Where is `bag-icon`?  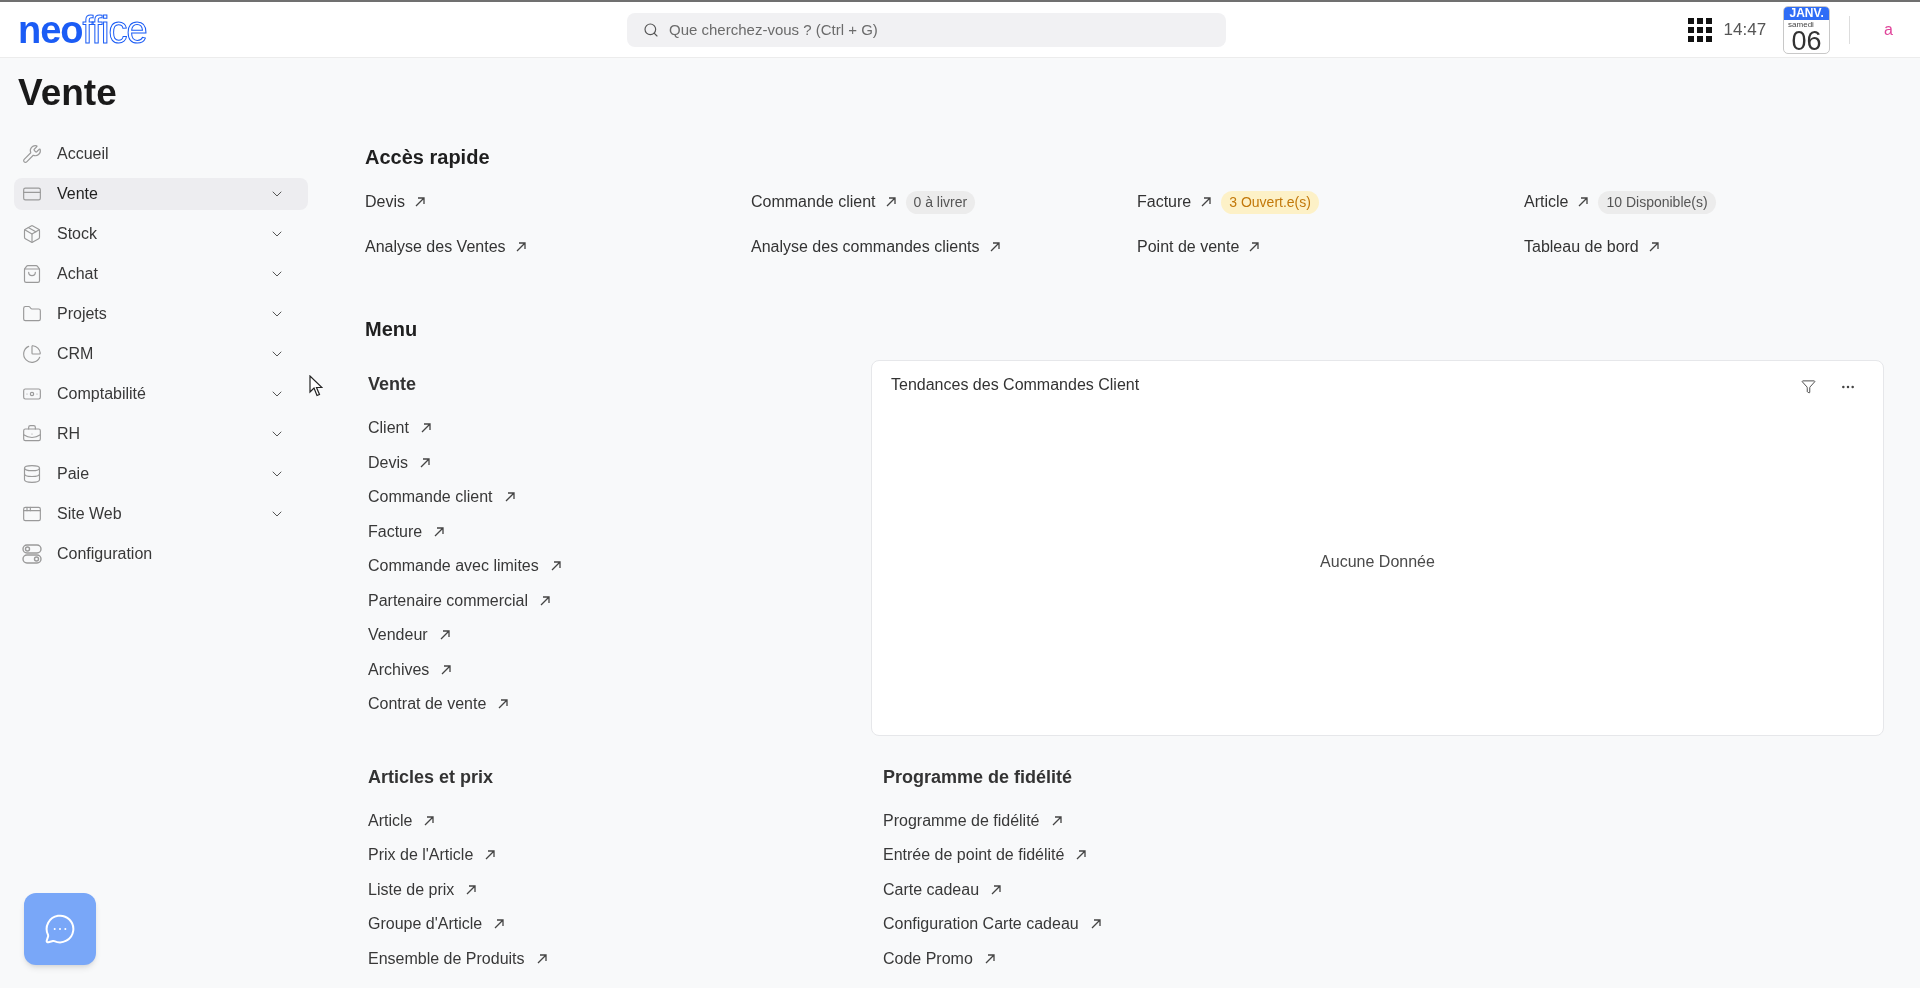 bag-icon is located at coordinates (32, 274).